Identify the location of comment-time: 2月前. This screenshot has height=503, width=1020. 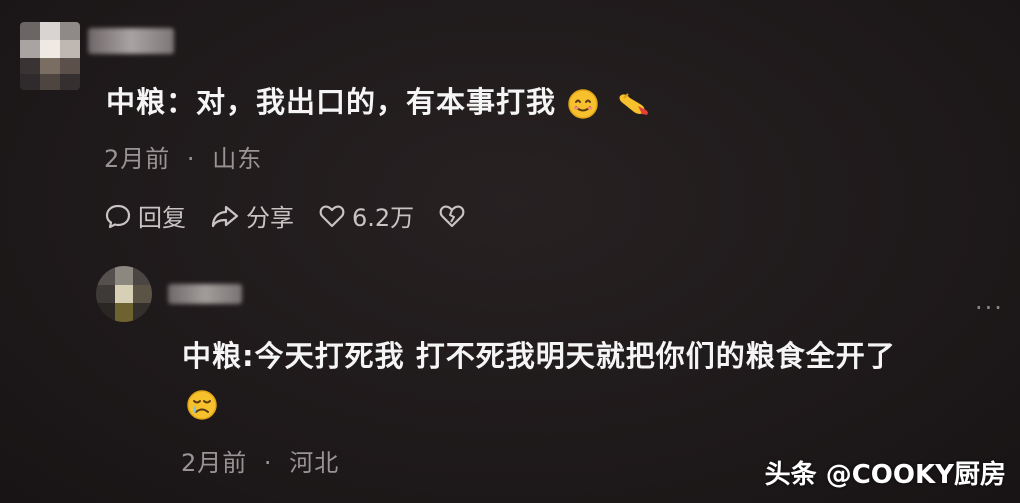
(137, 159).